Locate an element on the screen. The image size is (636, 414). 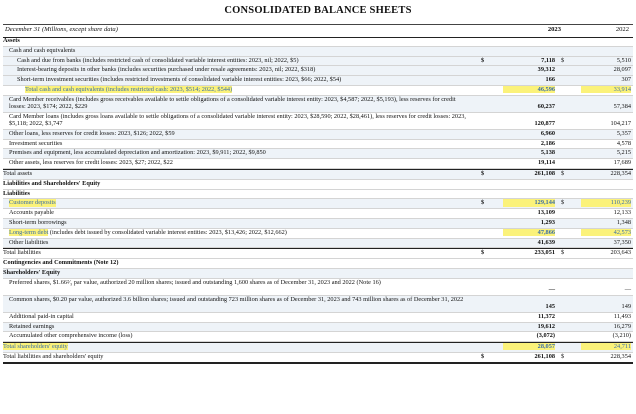
row-label: Total assets is located at coordinates (18, 173).